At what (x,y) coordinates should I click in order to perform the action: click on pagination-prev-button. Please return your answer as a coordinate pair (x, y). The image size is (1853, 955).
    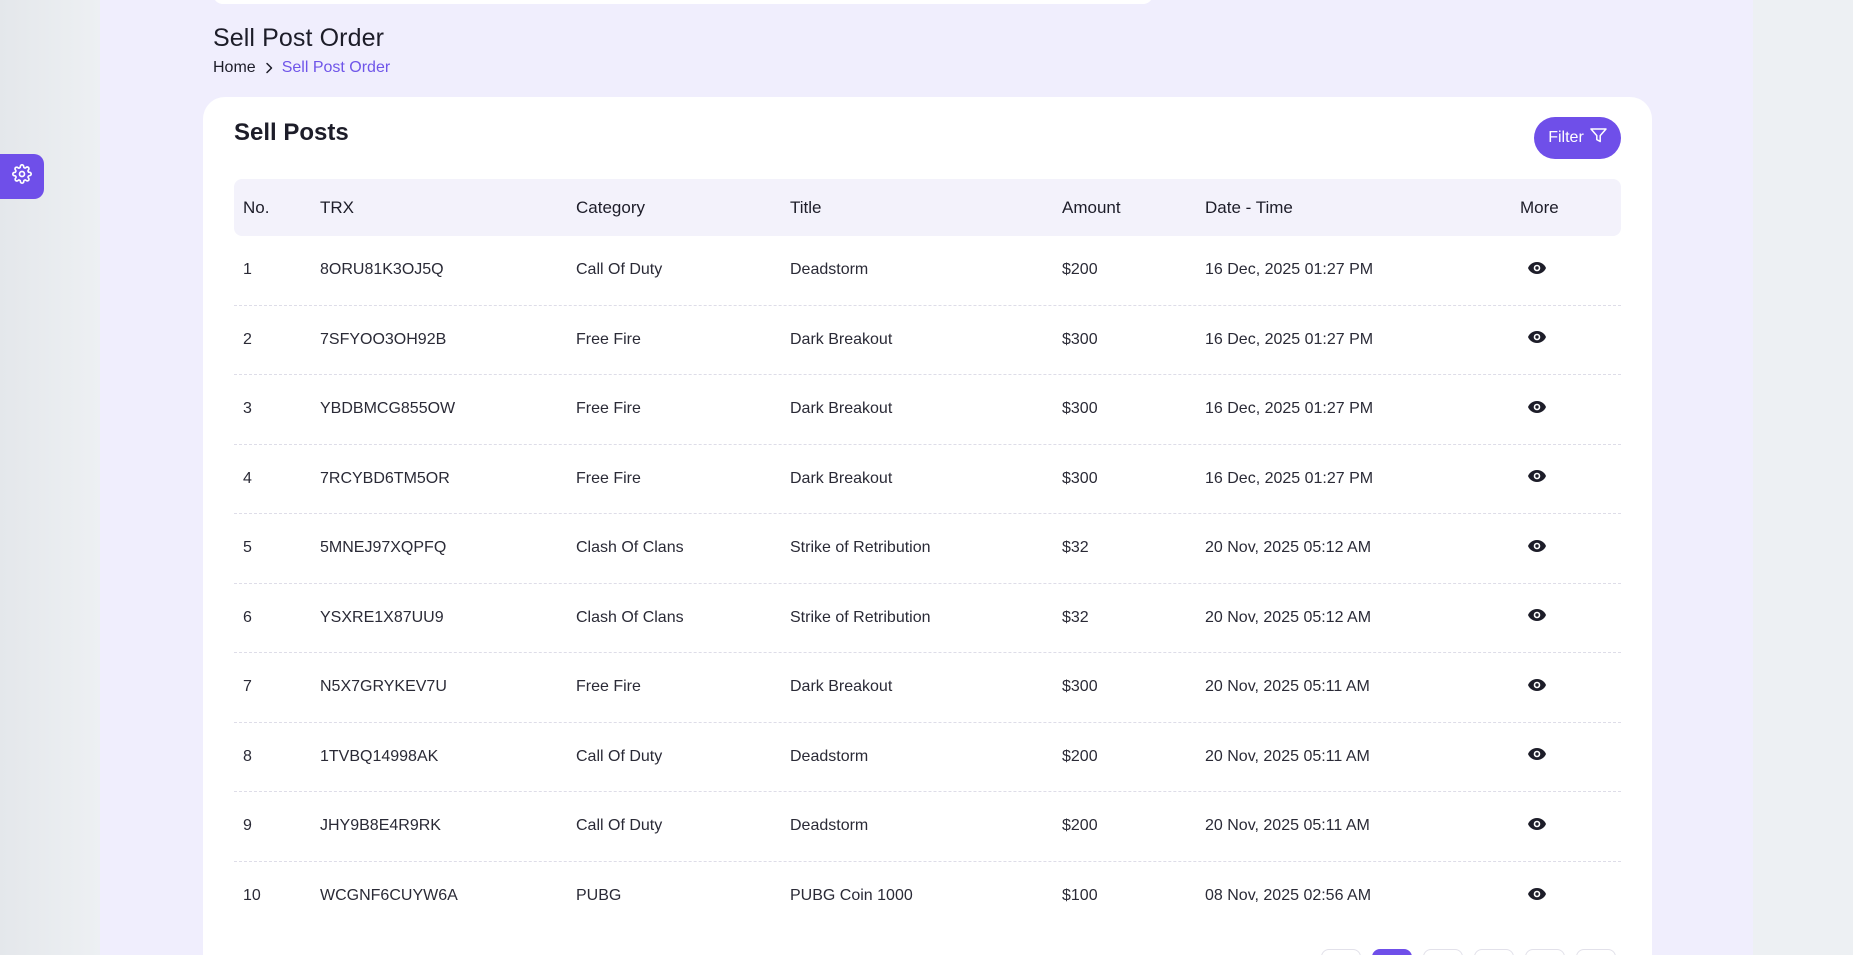
    Looking at the image, I should click on (1341, 952).